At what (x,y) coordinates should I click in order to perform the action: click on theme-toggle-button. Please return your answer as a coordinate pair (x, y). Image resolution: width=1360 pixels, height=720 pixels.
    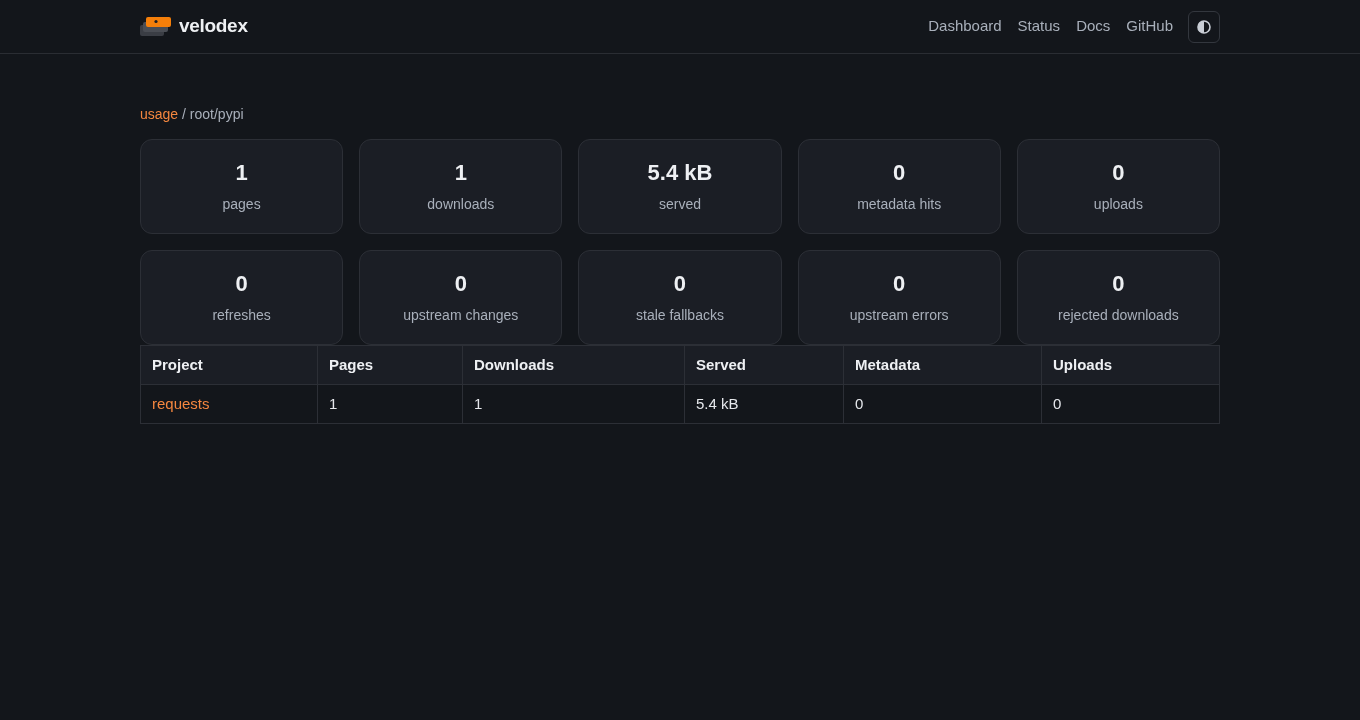
    Looking at the image, I should click on (1204, 26).